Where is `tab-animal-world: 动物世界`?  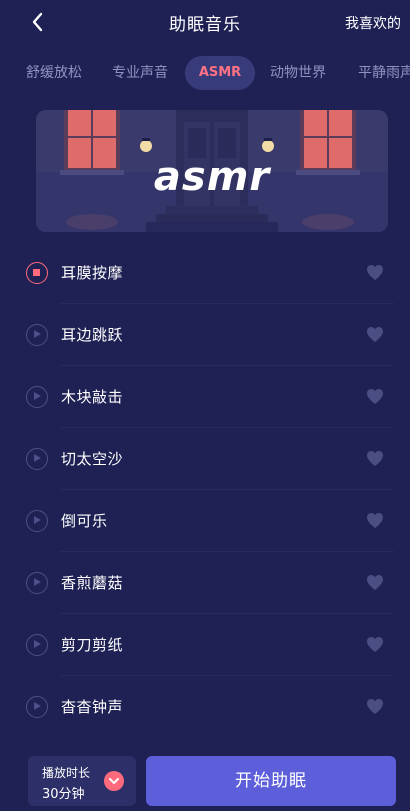 tab-animal-world: 动物世界 is located at coordinates (298, 73).